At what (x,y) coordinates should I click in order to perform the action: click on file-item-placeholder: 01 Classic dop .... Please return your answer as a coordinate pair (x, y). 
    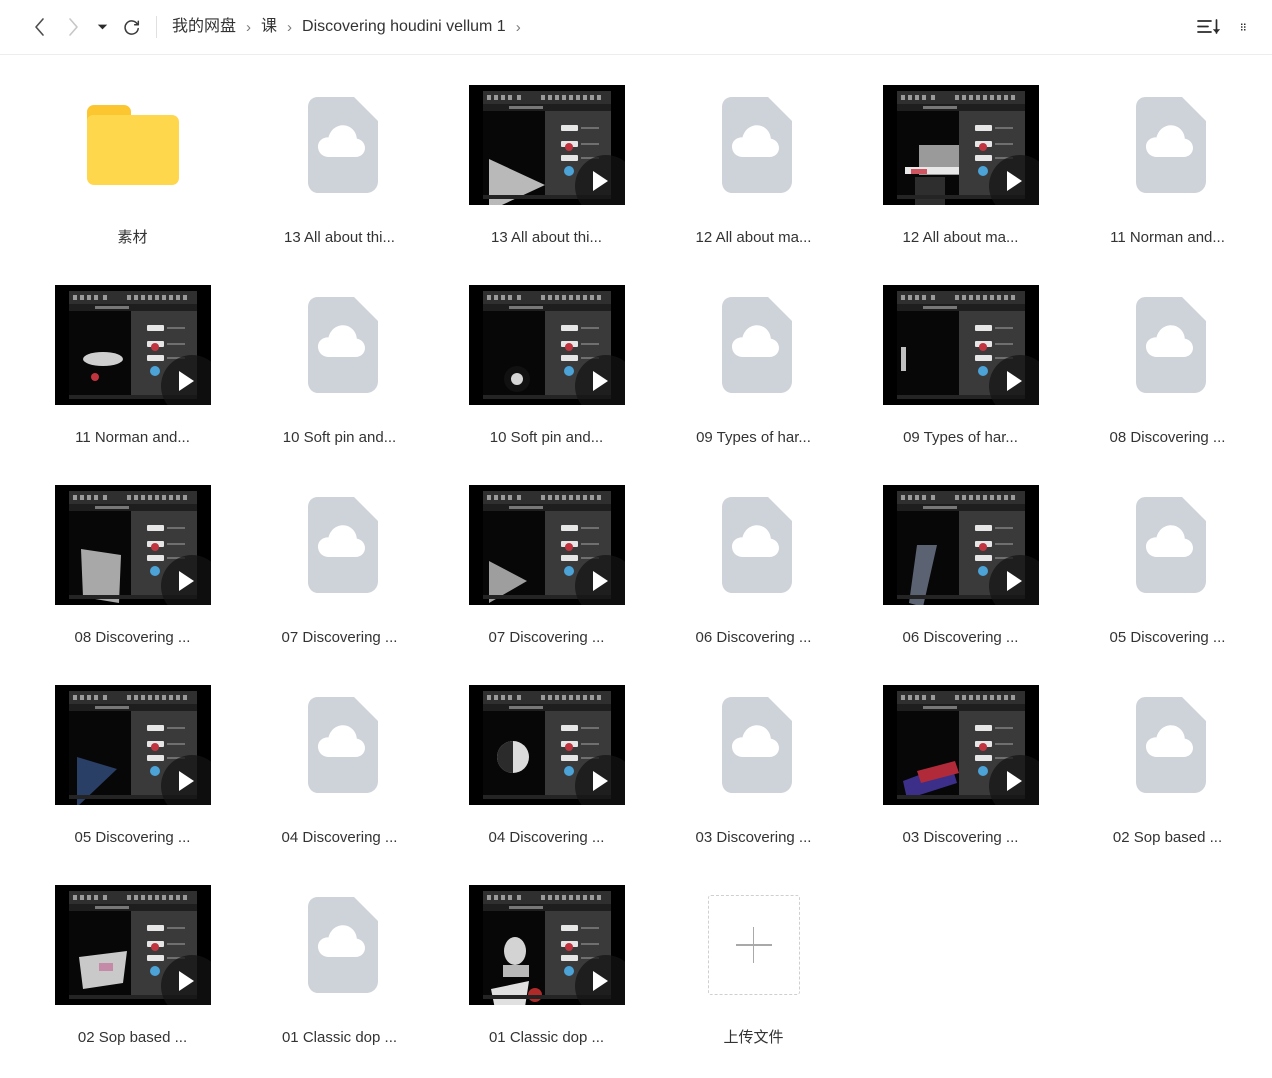
    Looking at the image, I should click on (339, 973).